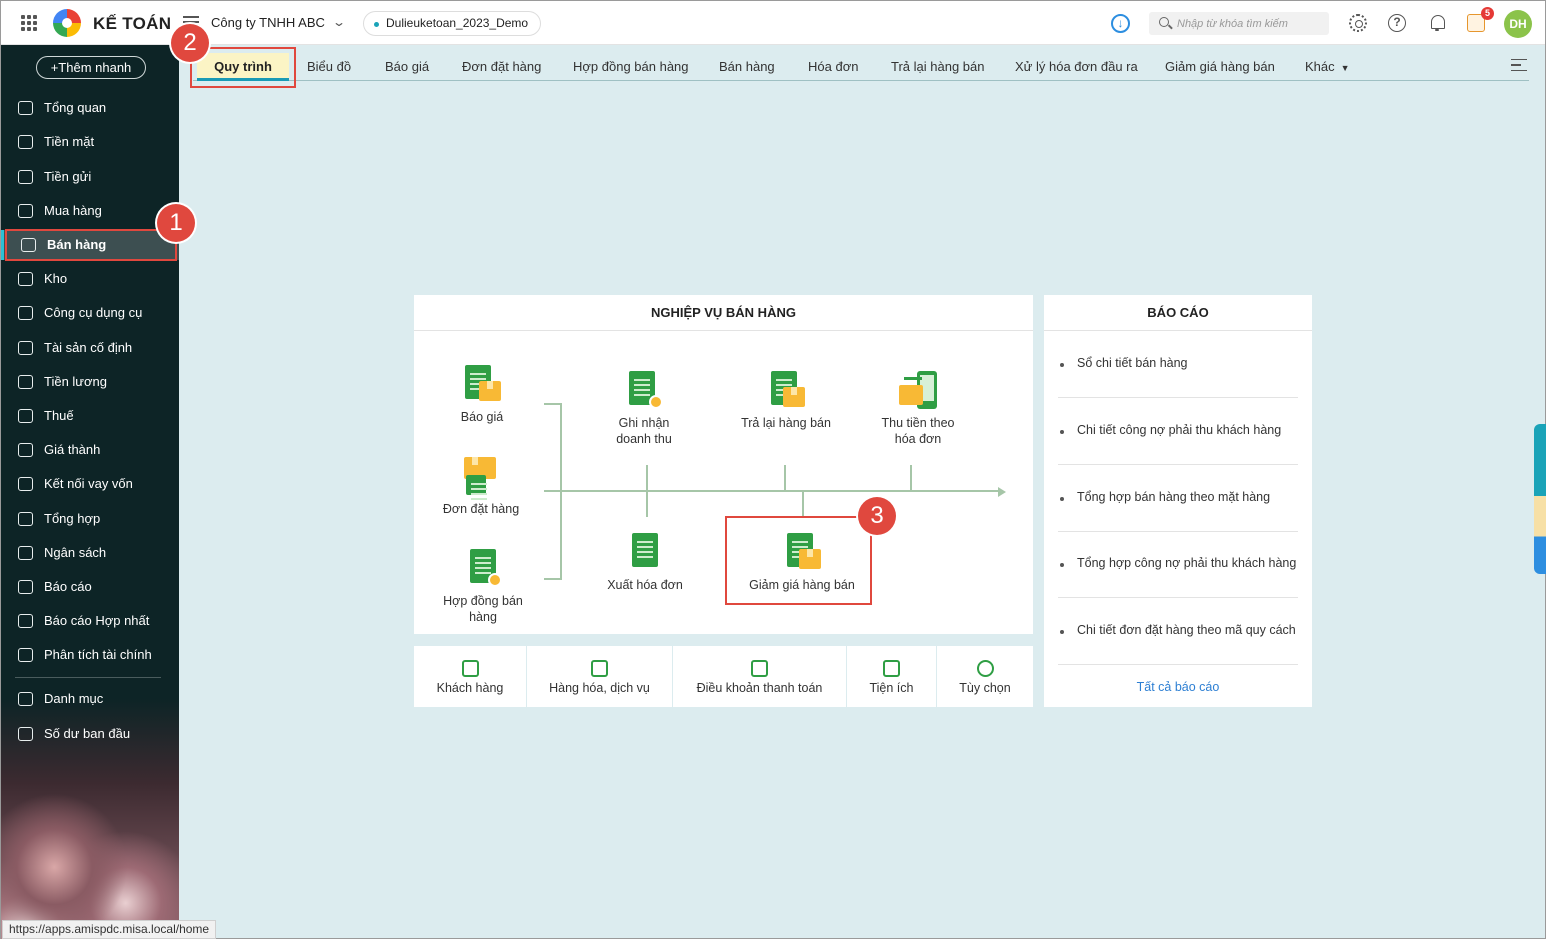 This screenshot has height=939, width=1546. Describe the element at coordinates (25, 734) in the screenshot. I see `opening-balance-icon` at that location.